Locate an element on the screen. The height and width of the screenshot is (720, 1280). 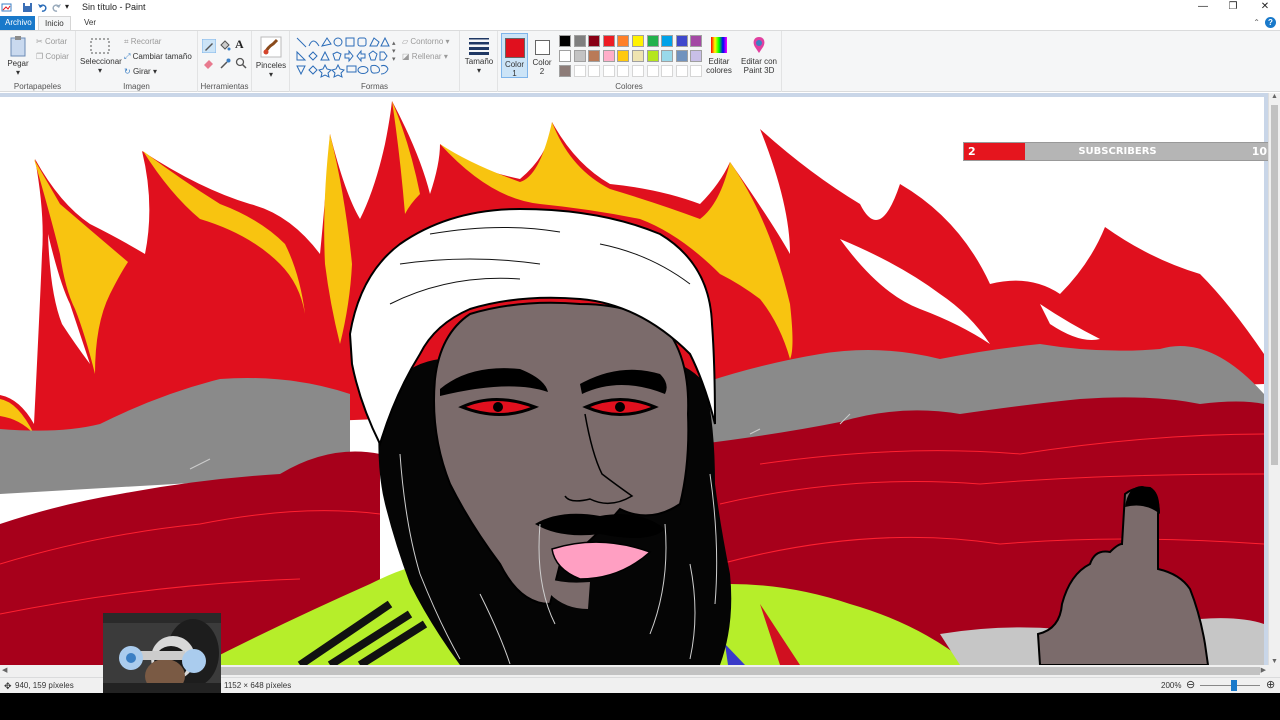
color1-button: Color 1 is located at coordinates (514, 55).